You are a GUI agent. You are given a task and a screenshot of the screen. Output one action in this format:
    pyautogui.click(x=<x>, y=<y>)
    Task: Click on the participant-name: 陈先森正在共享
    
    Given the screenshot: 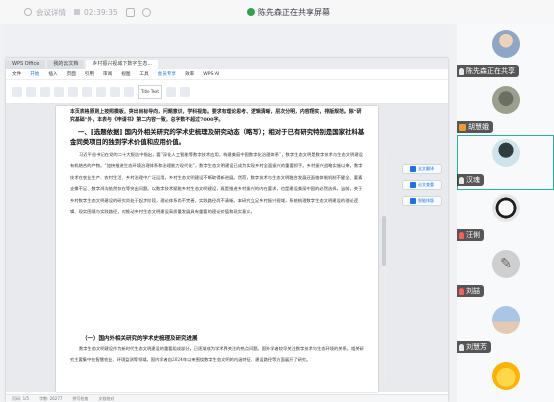 What is the action you would take?
    pyautogui.click(x=490, y=71)
    